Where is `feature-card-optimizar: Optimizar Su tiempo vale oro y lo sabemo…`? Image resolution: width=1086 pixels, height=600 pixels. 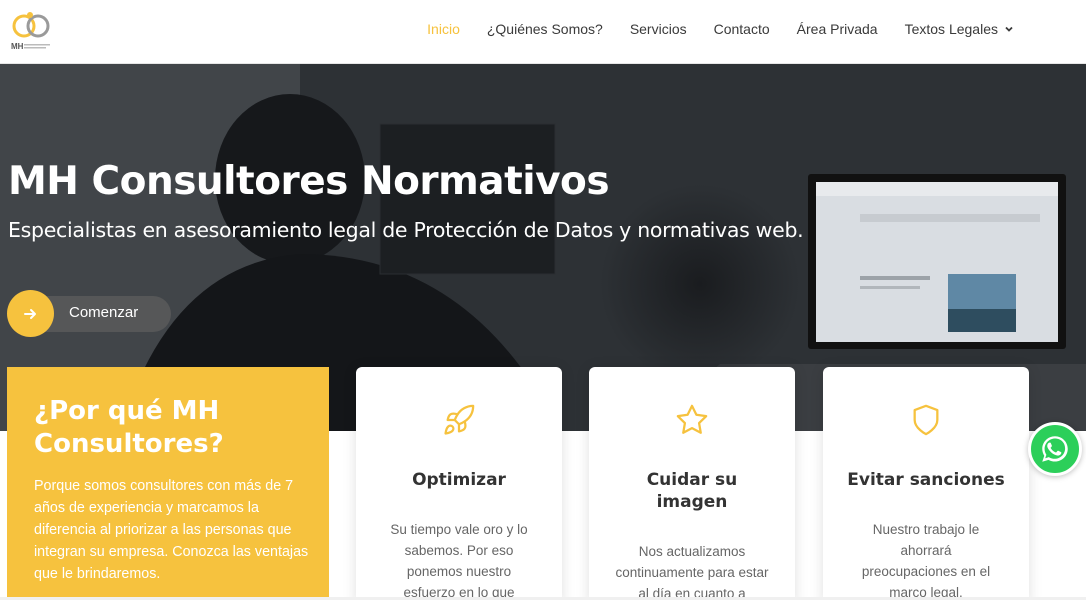 feature-card-optimizar: Optimizar Su tiempo vale oro y lo sabemo… is located at coordinates (459, 483).